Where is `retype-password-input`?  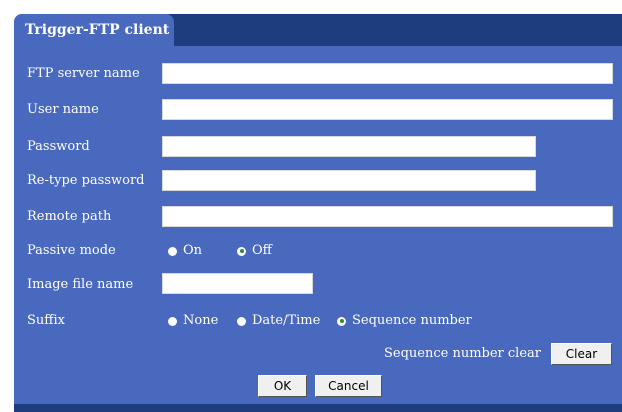 retype-password-input is located at coordinates (349, 180).